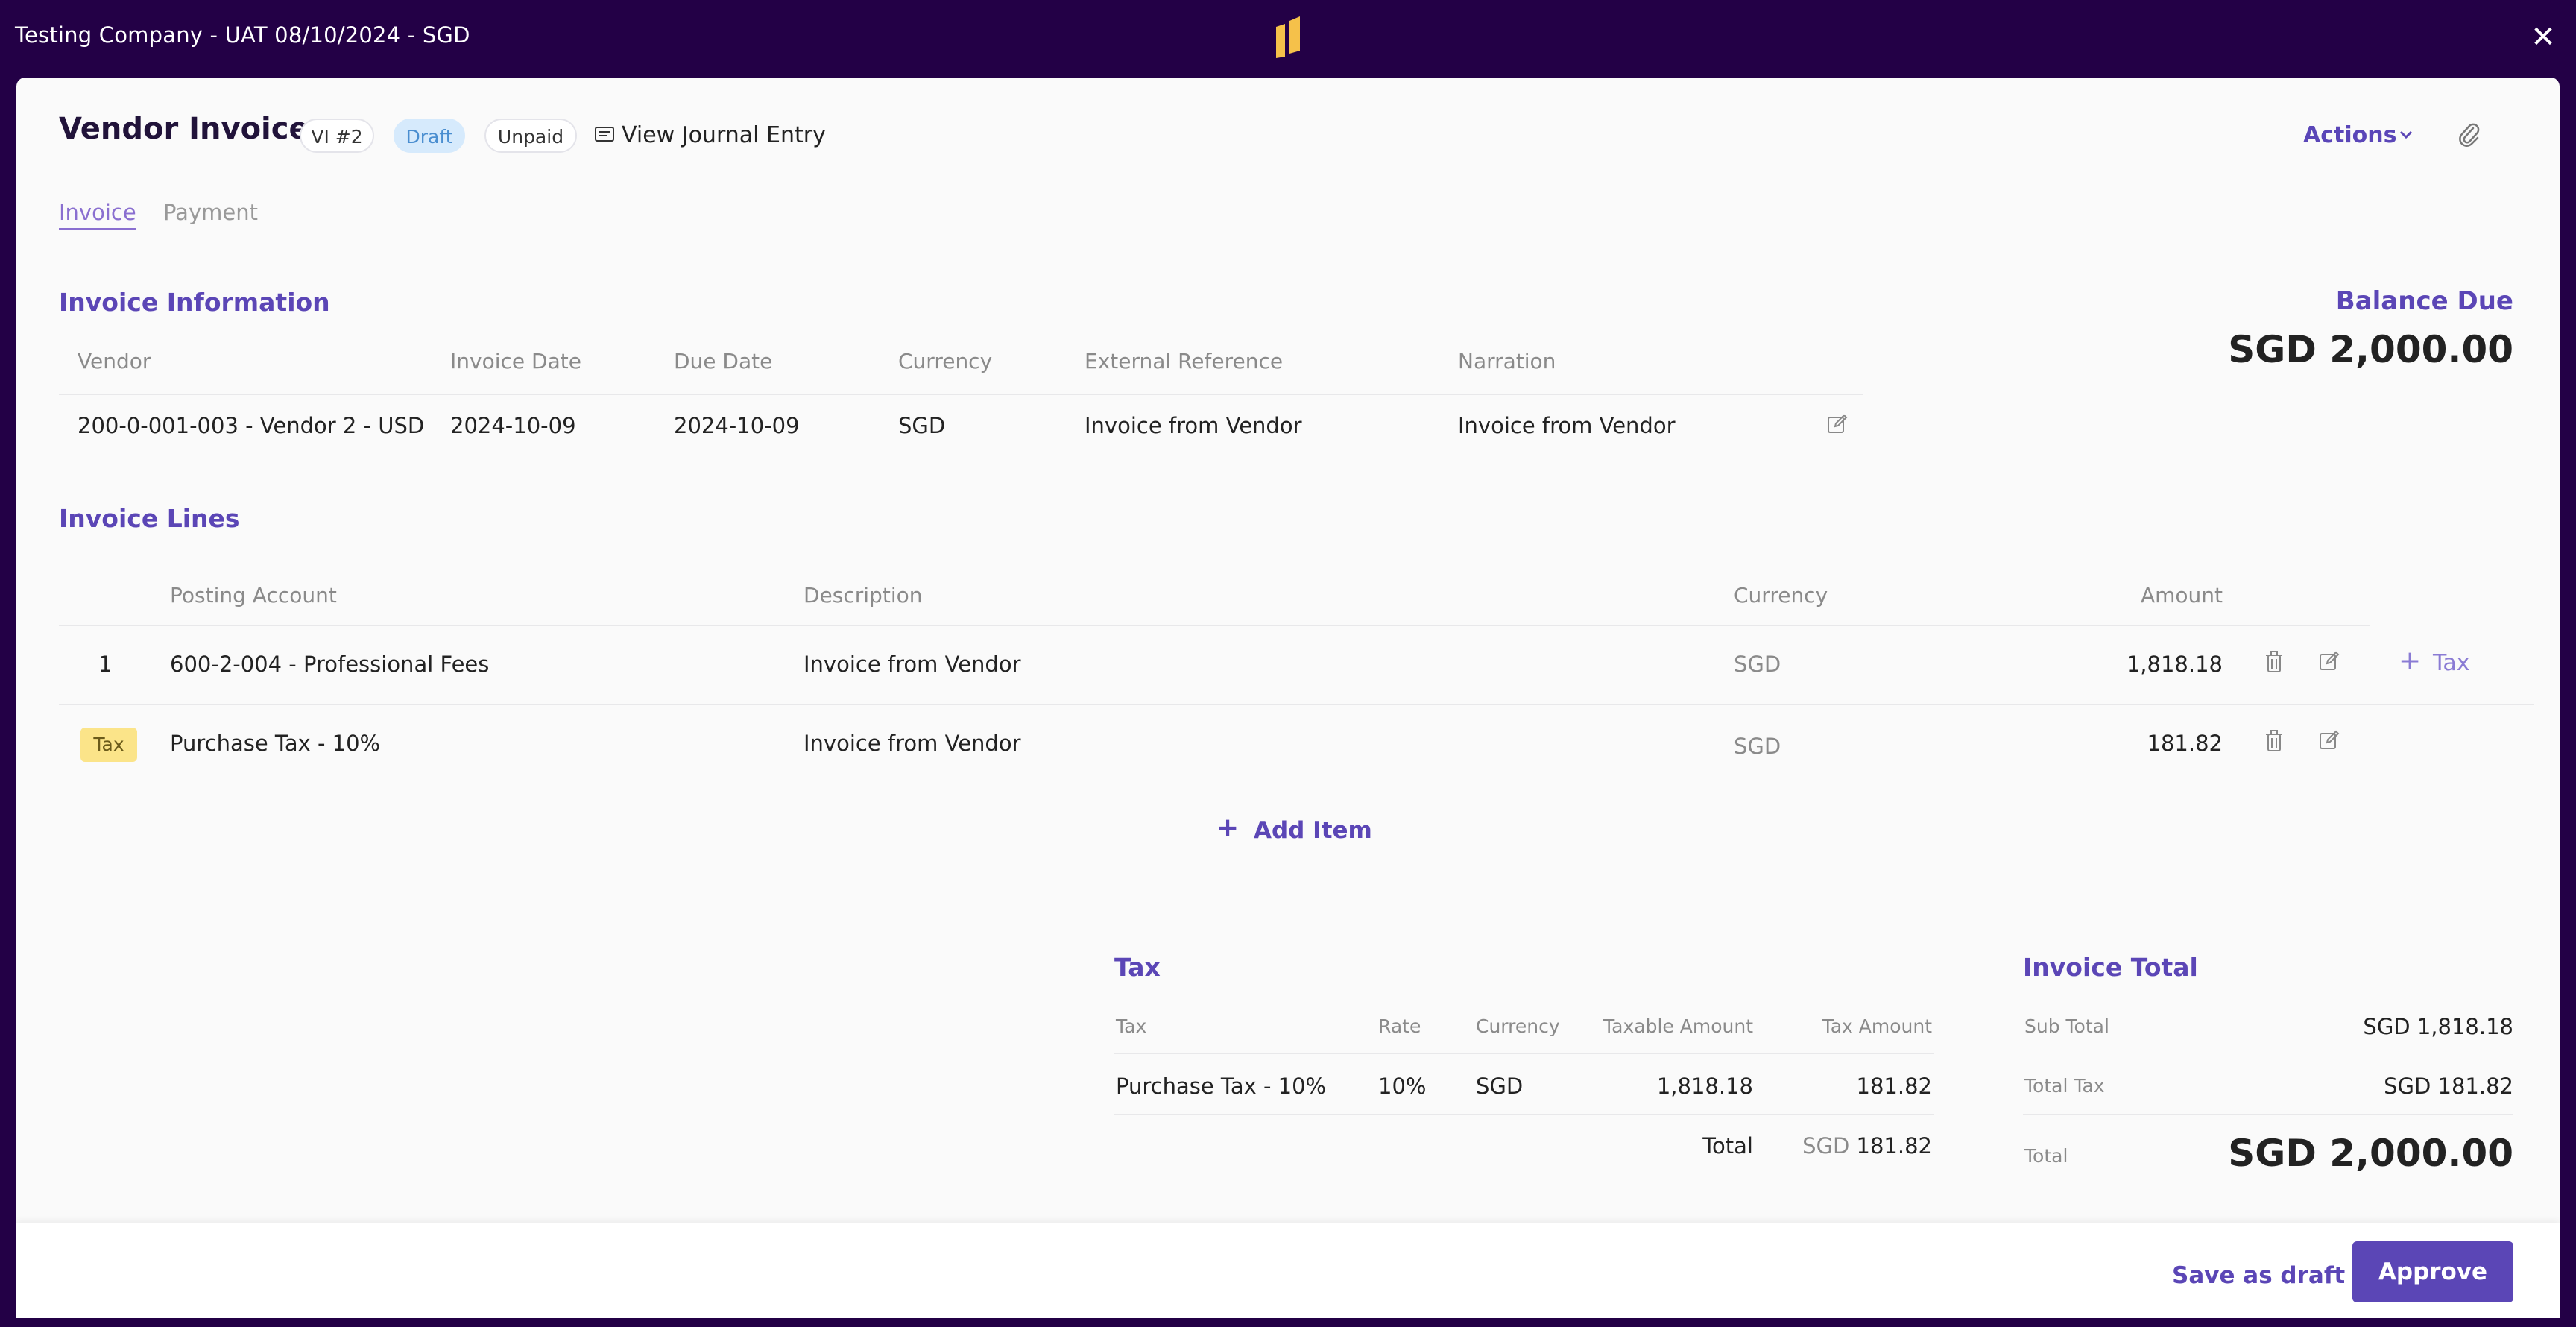 This screenshot has height=1327, width=2576. I want to click on payment-status-badge: Unpaid, so click(531, 136).